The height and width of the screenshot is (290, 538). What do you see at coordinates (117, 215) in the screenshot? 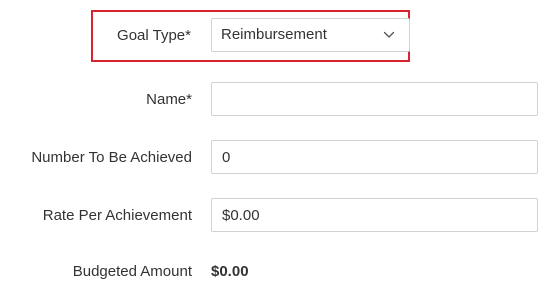
I see `rate-per-achievement-label: Rate Per Achievement` at bounding box center [117, 215].